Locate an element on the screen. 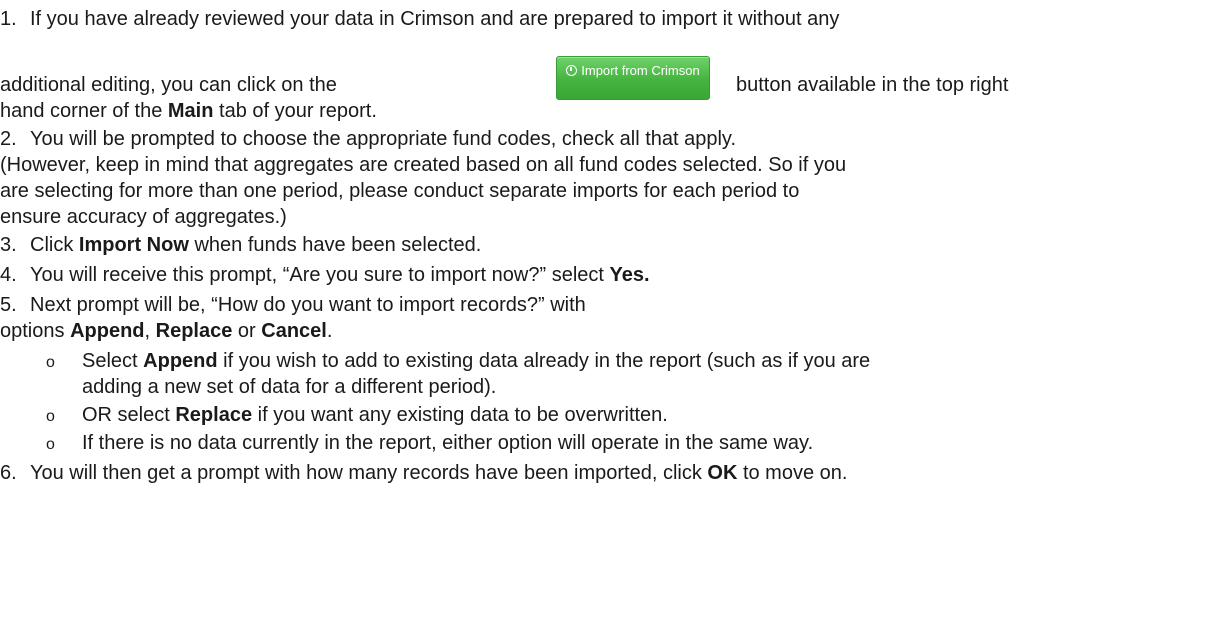 The height and width of the screenshot is (626, 1224). step-1-line-2-right: button available in the top right is located at coordinates (872, 85).